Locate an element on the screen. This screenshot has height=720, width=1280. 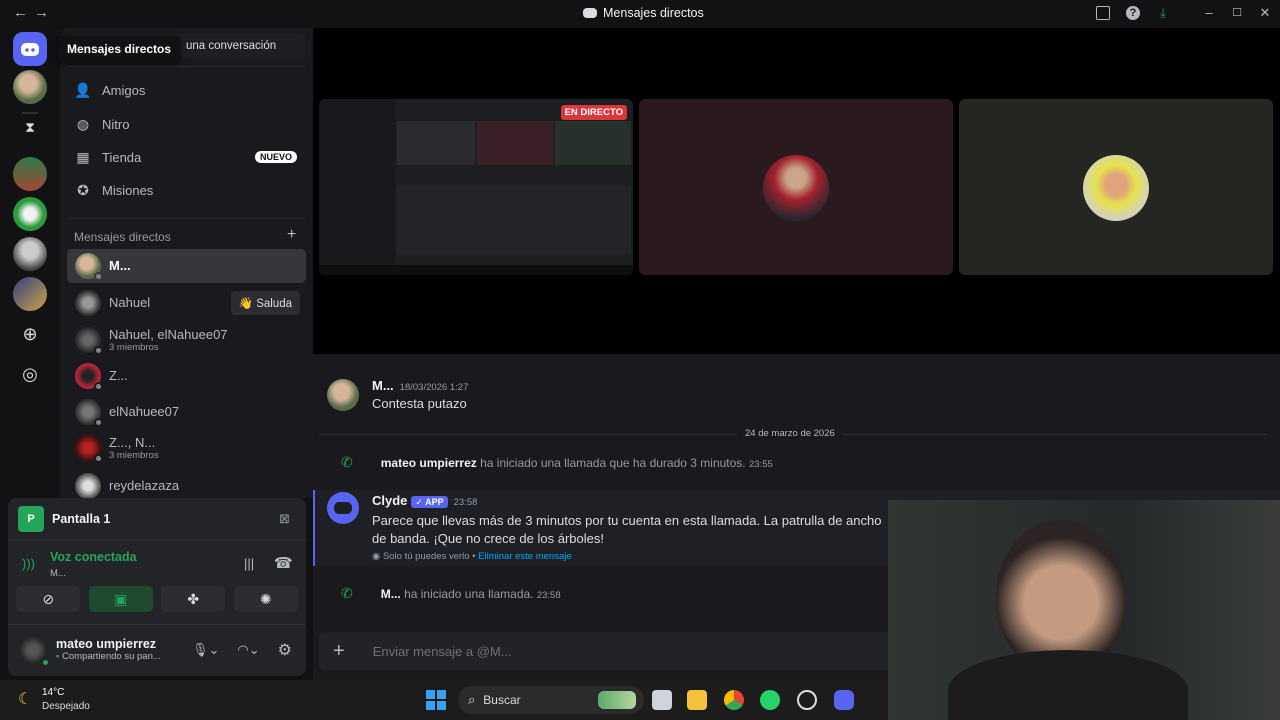
discord-taskbar-icon is located at coordinates (844, 700).